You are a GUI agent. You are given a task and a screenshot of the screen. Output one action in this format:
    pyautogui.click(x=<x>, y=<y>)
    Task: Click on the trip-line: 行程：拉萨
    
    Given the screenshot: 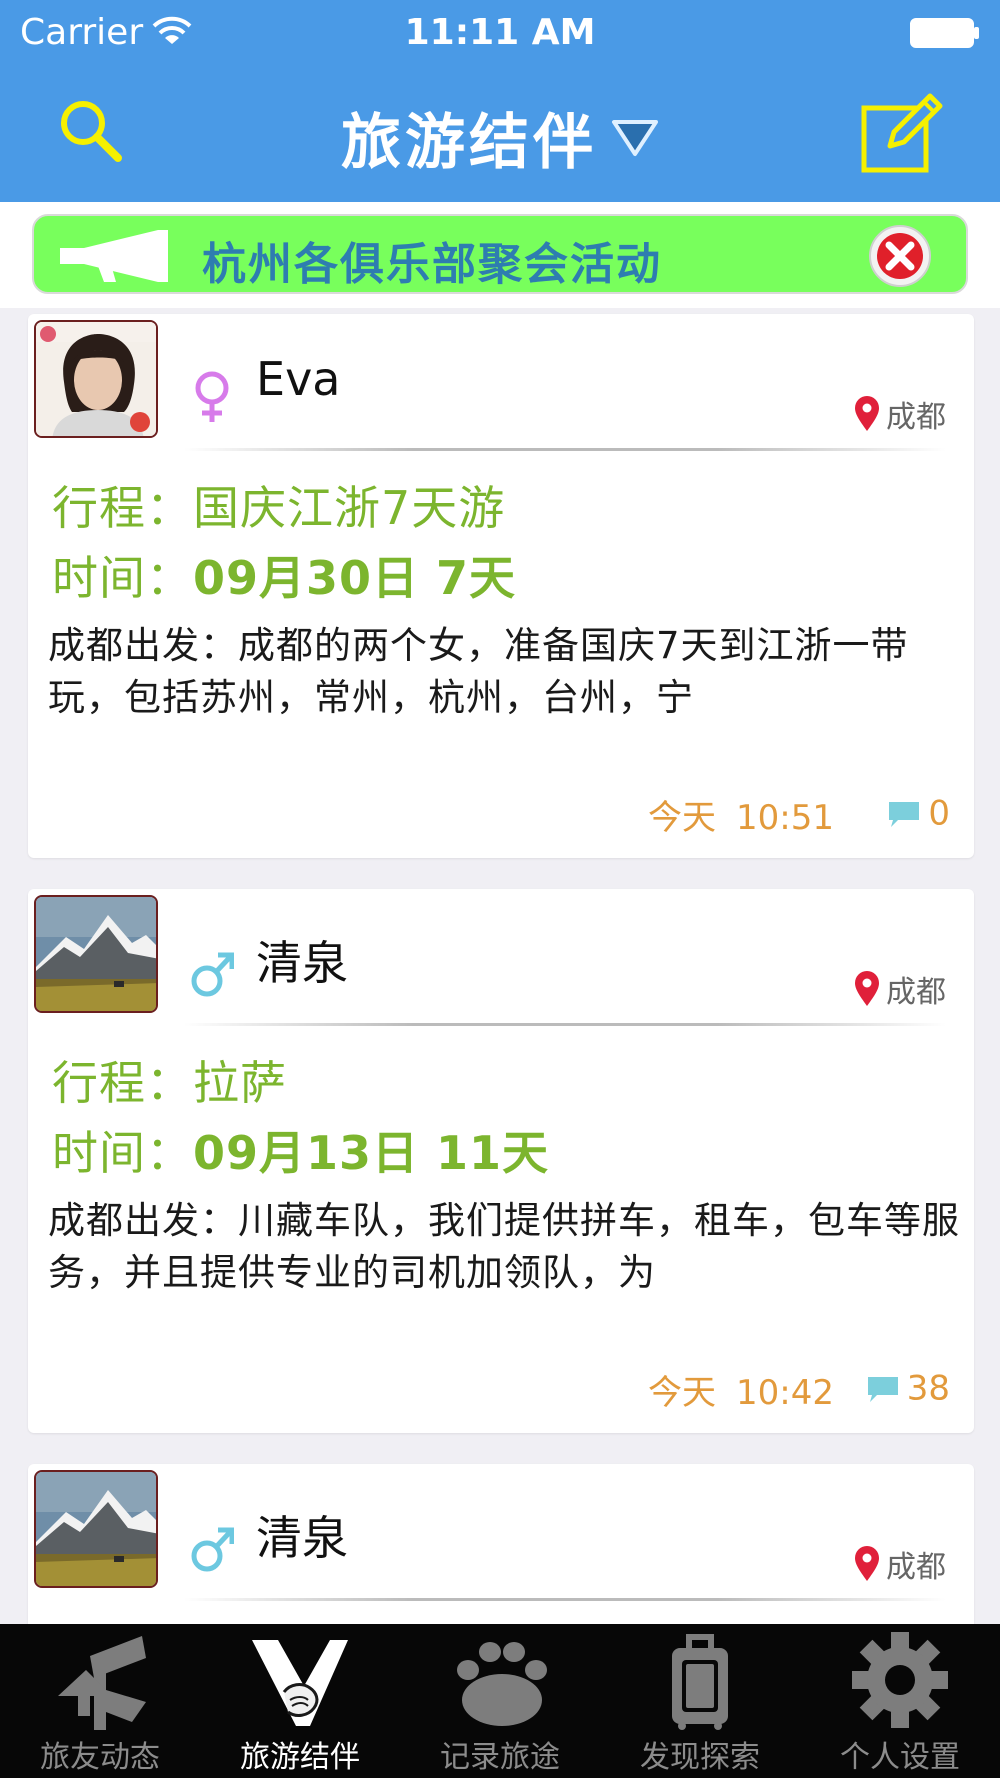 What is the action you would take?
    pyautogui.click(x=169, y=1080)
    